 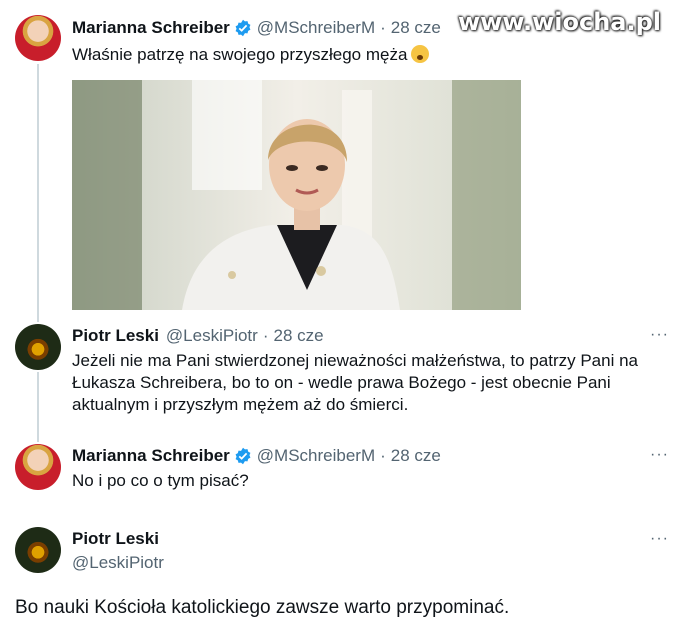 I want to click on tweet-text: No i po co o tym pisać?, so click(x=160, y=480).